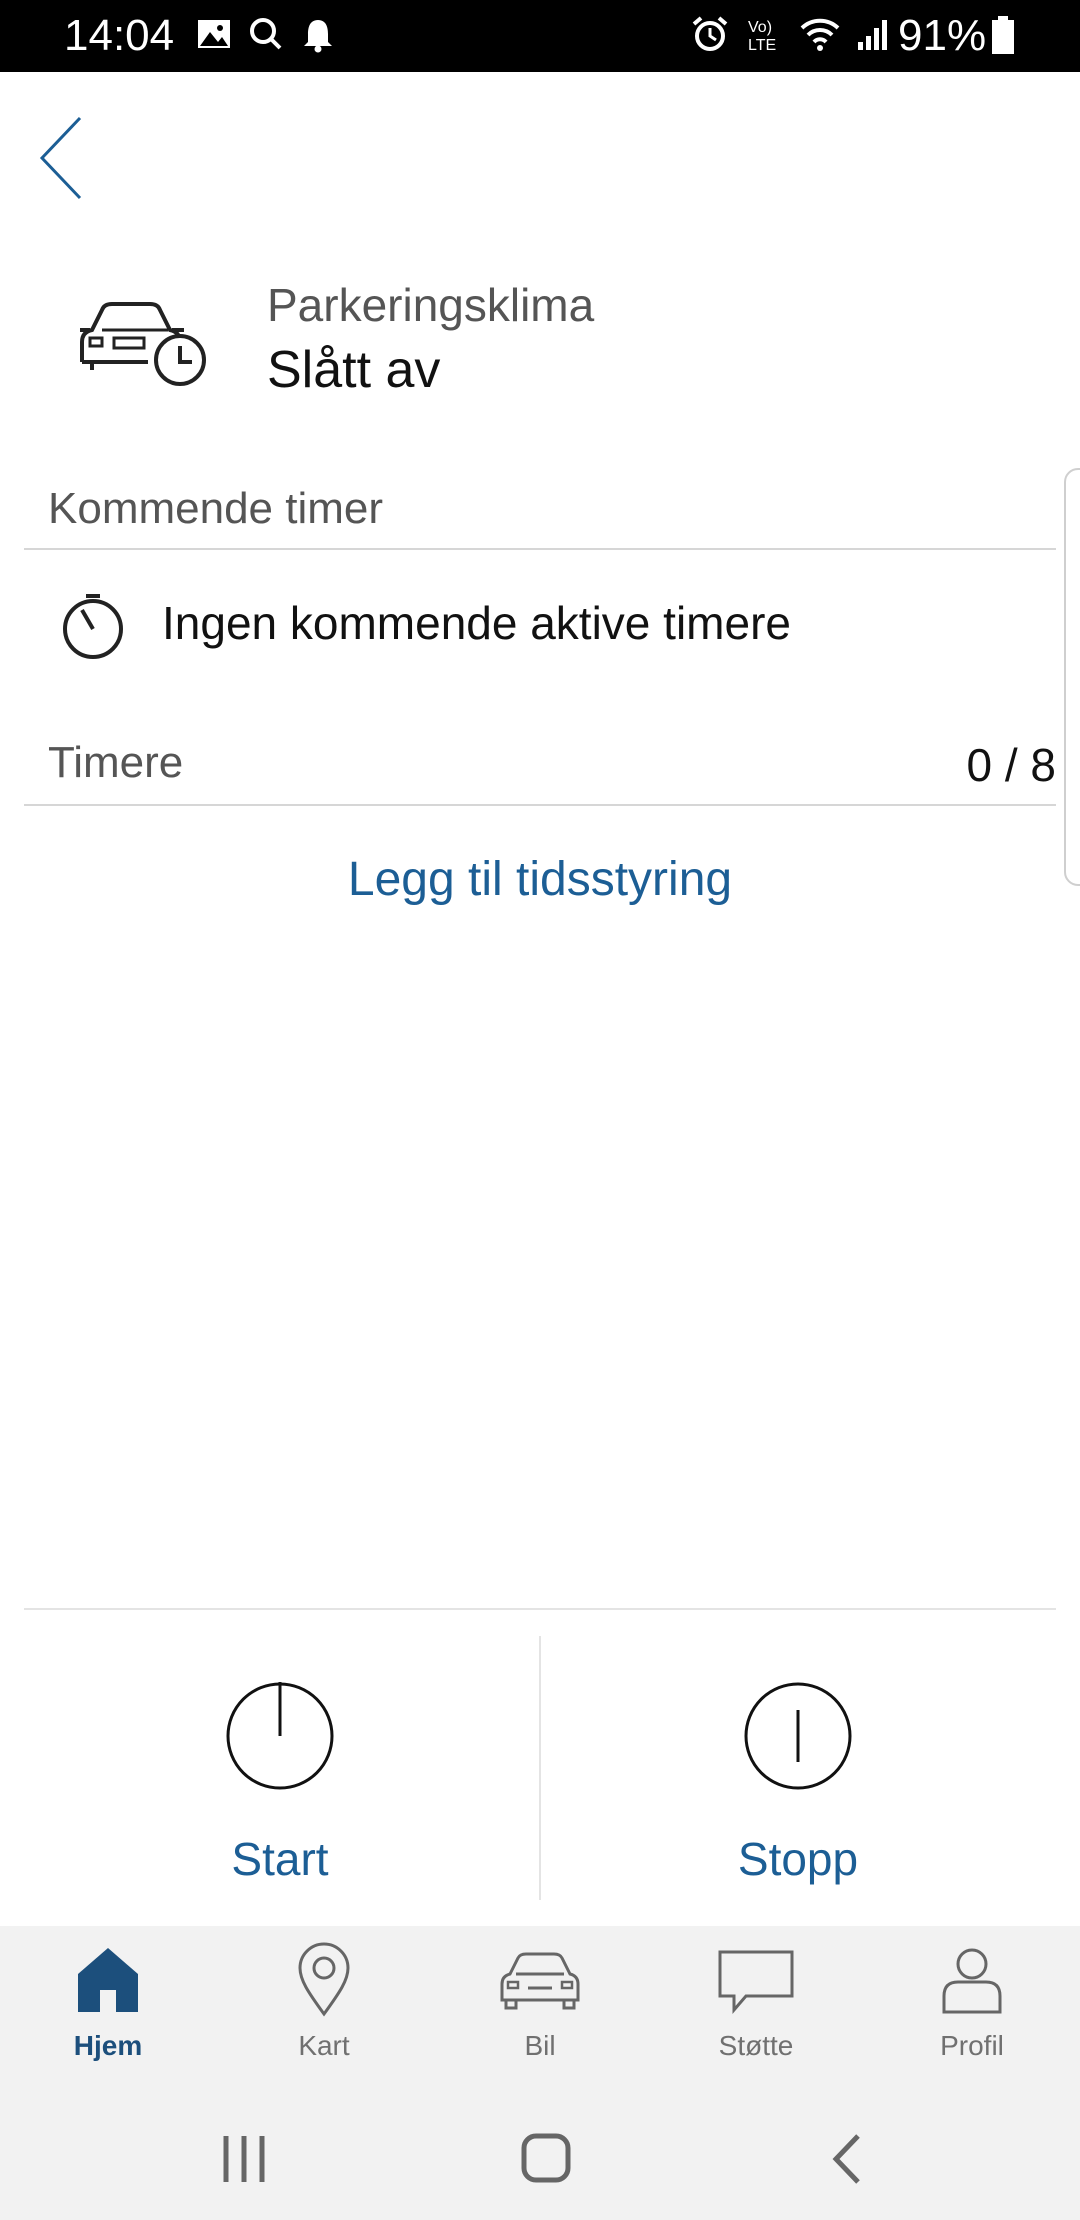 Image resolution: width=1080 pixels, height=2220 pixels. What do you see at coordinates (972, 2045) in the screenshot?
I see `nav-label-profile: Profil` at bounding box center [972, 2045].